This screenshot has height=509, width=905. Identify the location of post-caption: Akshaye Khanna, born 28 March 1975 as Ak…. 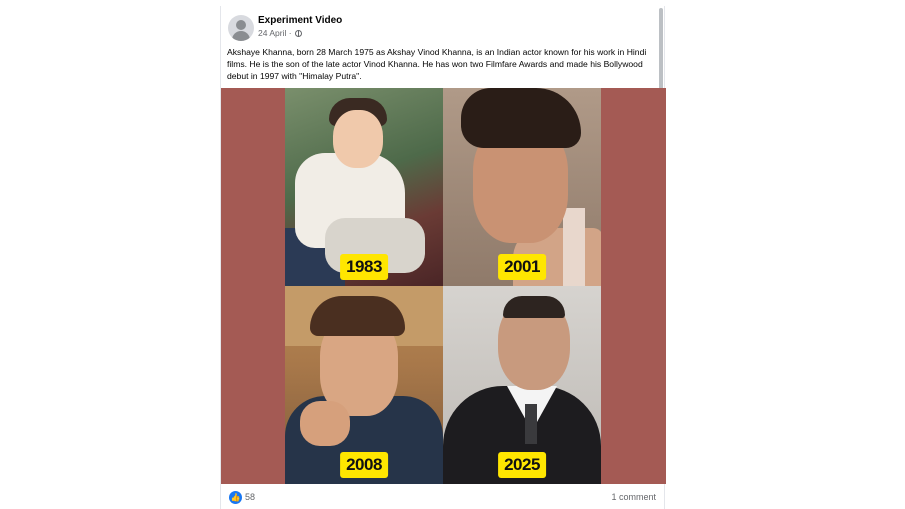
(437, 64).